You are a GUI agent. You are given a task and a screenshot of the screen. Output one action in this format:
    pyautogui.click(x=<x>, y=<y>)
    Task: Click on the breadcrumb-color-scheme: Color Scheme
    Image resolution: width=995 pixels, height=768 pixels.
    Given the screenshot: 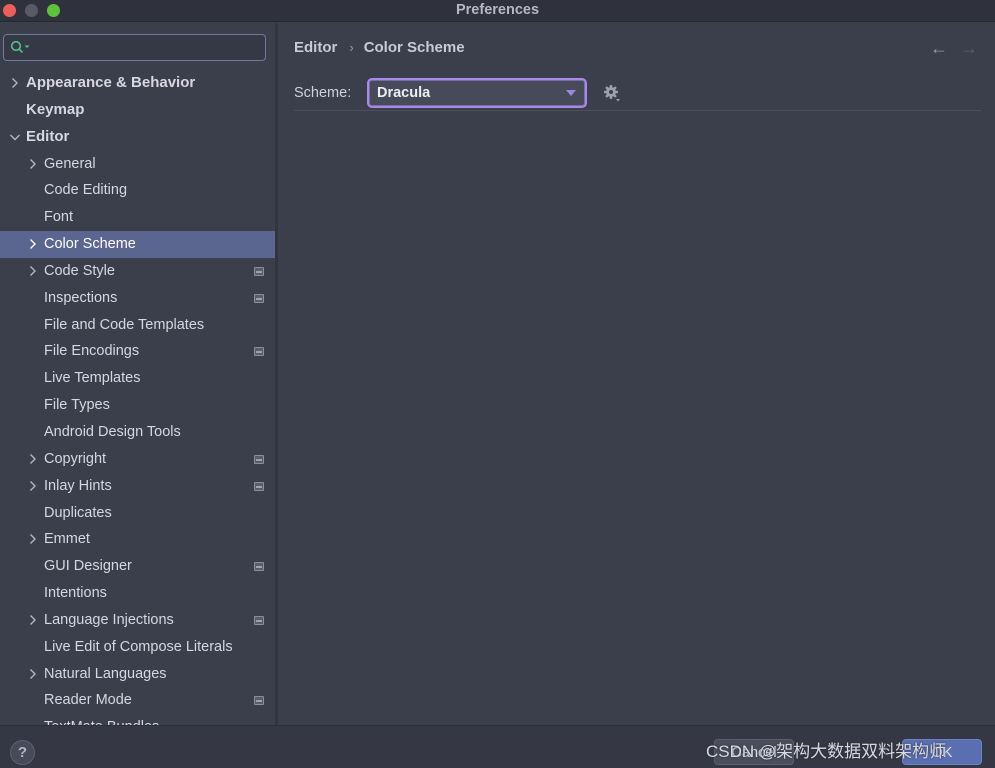 What is the action you would take?
    pyautogui.click(x=414, y=47)
    